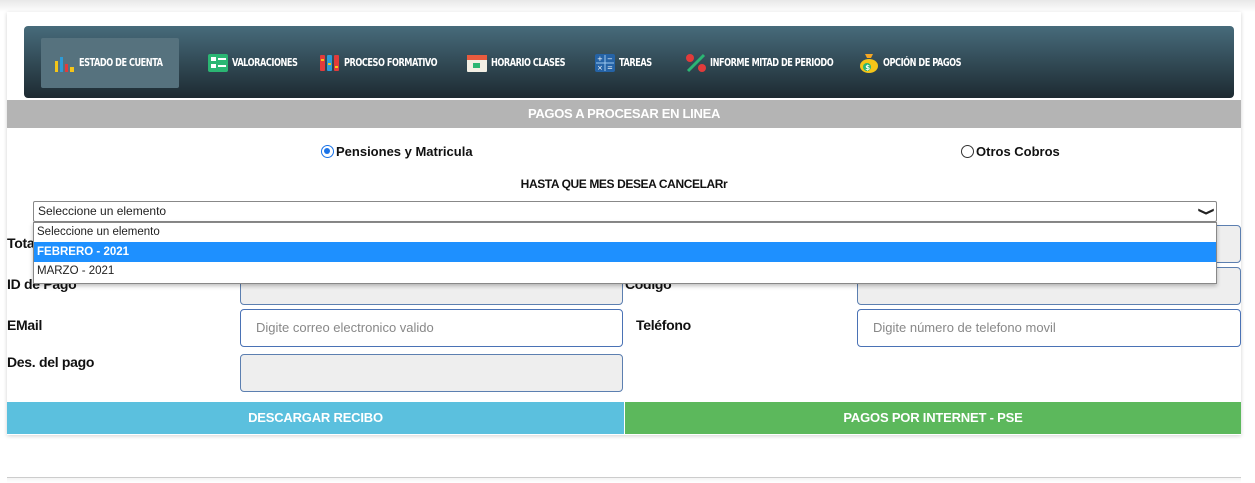  I want to click on dropdown-option: MARZO - 2021, so click(625, 271).